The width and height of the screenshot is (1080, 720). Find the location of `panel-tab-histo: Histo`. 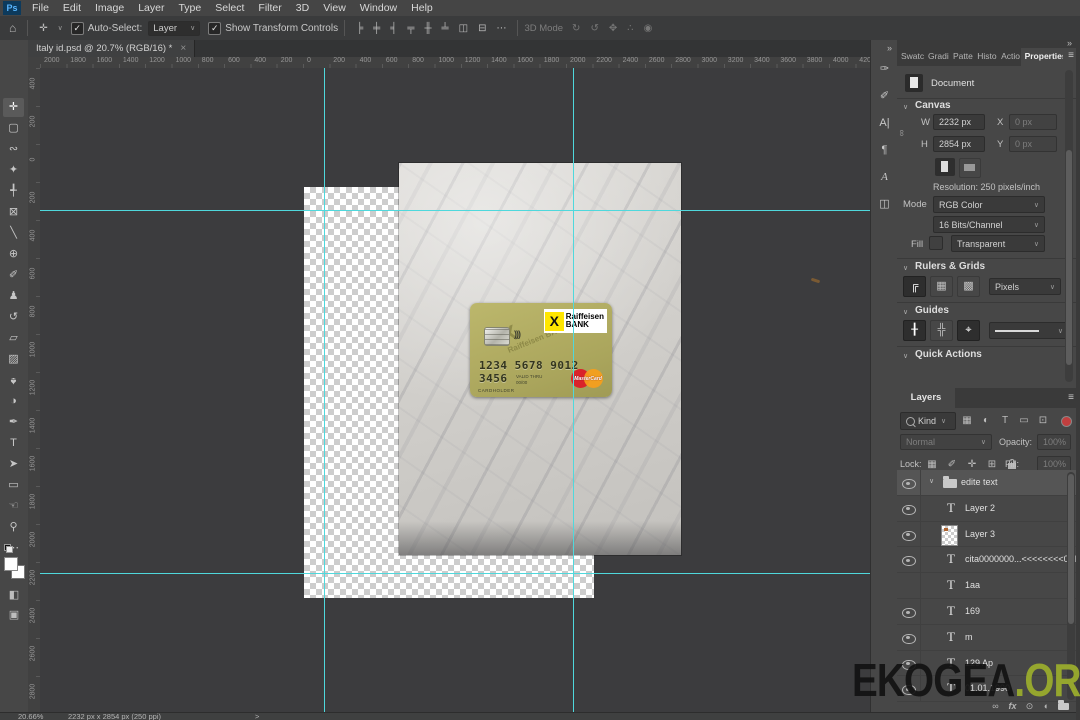

panel-tab-histo: Histo is located at coordinates (985, 57).